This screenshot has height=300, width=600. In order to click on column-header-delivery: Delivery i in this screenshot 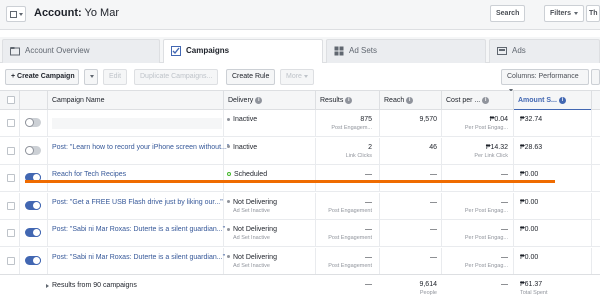, I will do `click(270, 100)`.